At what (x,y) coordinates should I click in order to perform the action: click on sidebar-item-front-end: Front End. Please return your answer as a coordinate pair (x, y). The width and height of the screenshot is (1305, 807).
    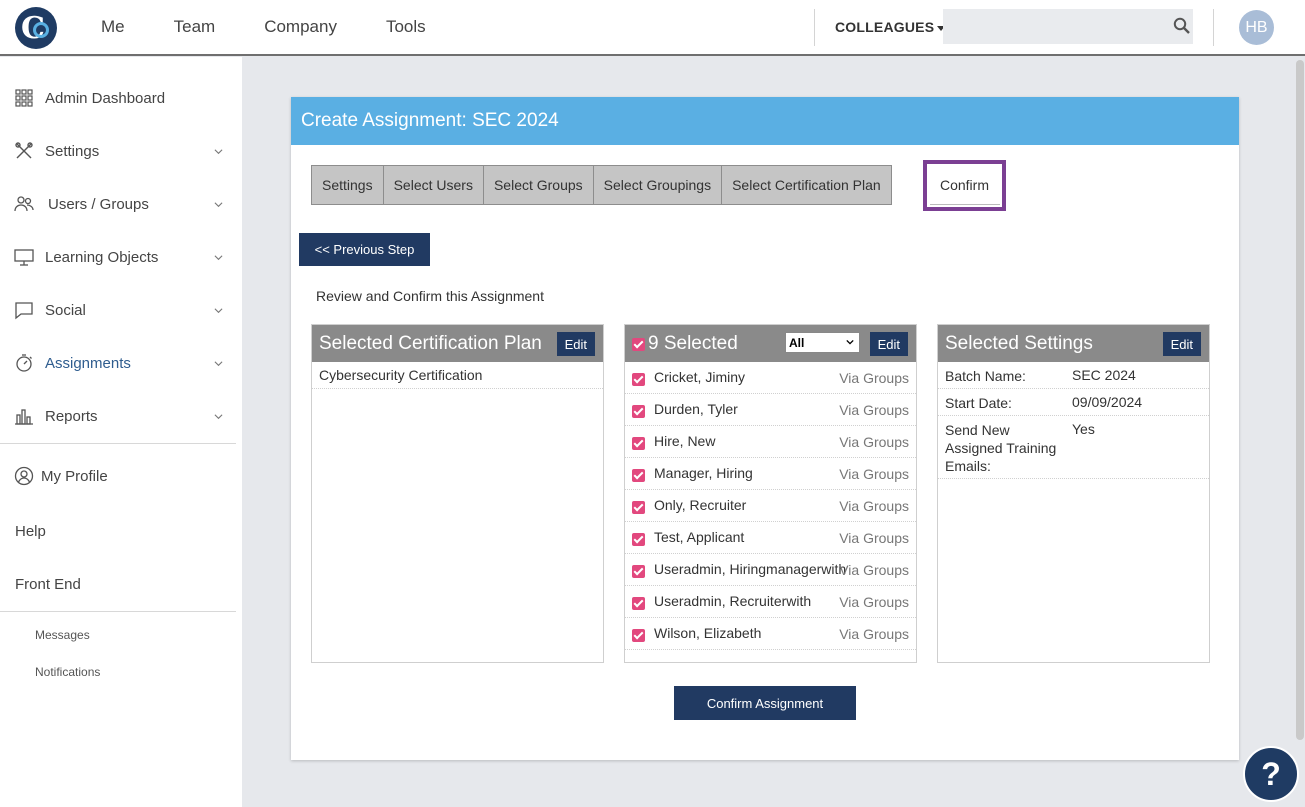
    Looking at the image, I should click on (48, 584).